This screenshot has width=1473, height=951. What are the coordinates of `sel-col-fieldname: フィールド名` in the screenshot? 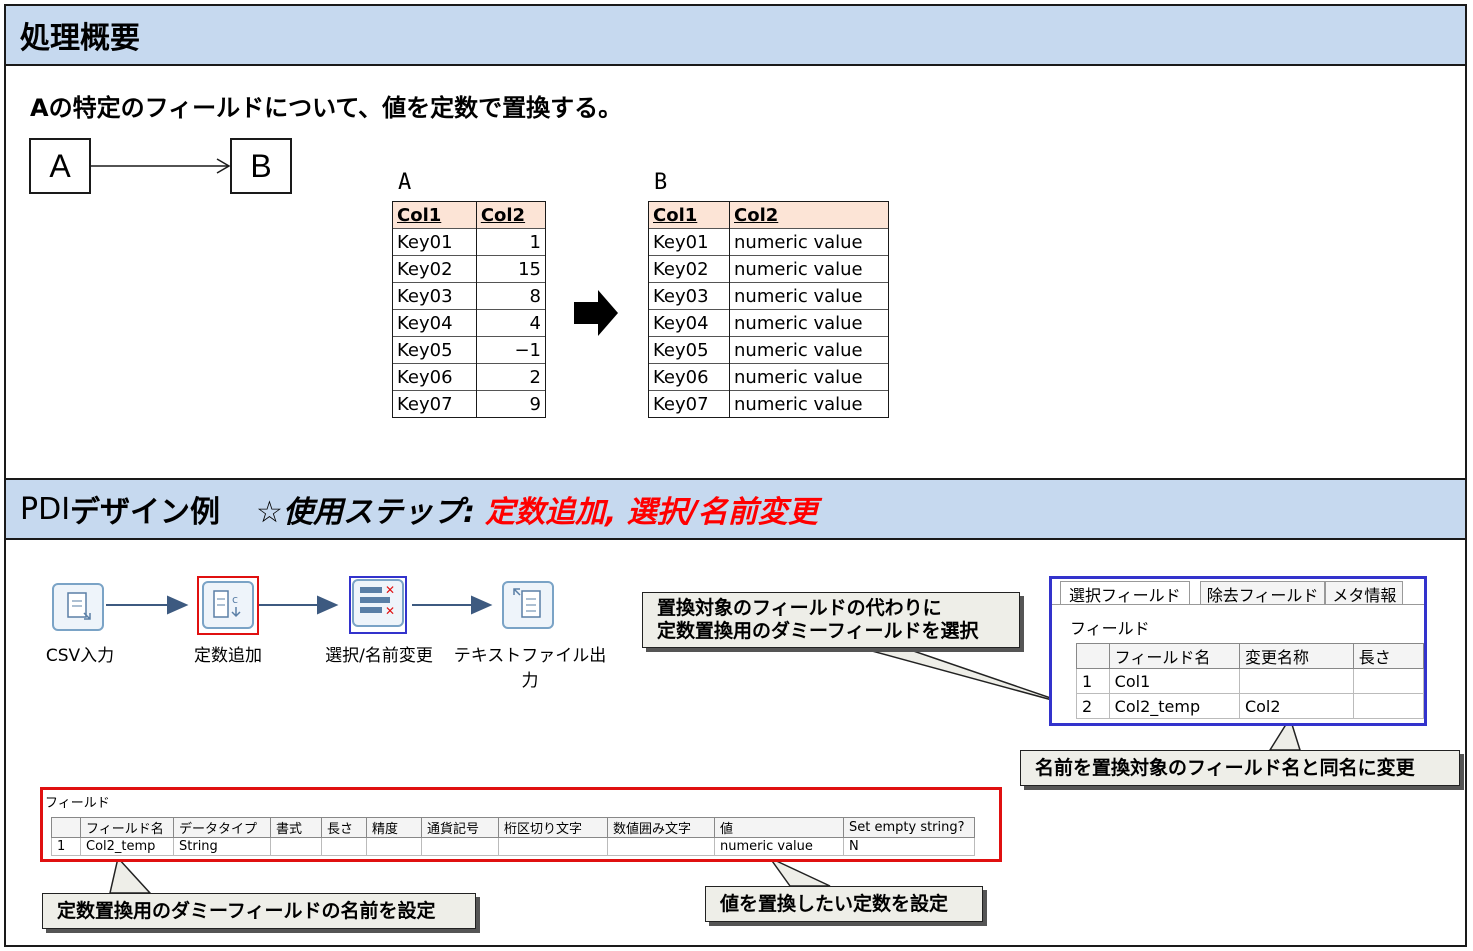 It's located at (1174, 656).